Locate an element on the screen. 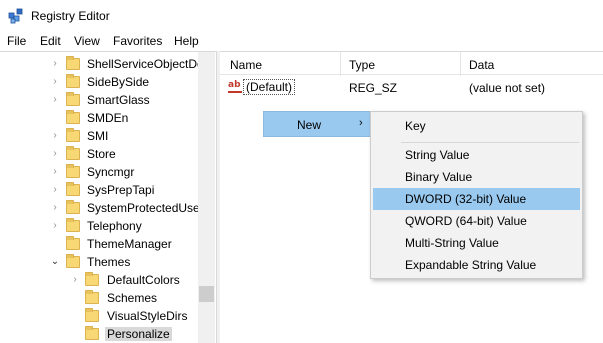  submenu-item-string-value: String Value is located at coordinates (476, 155).